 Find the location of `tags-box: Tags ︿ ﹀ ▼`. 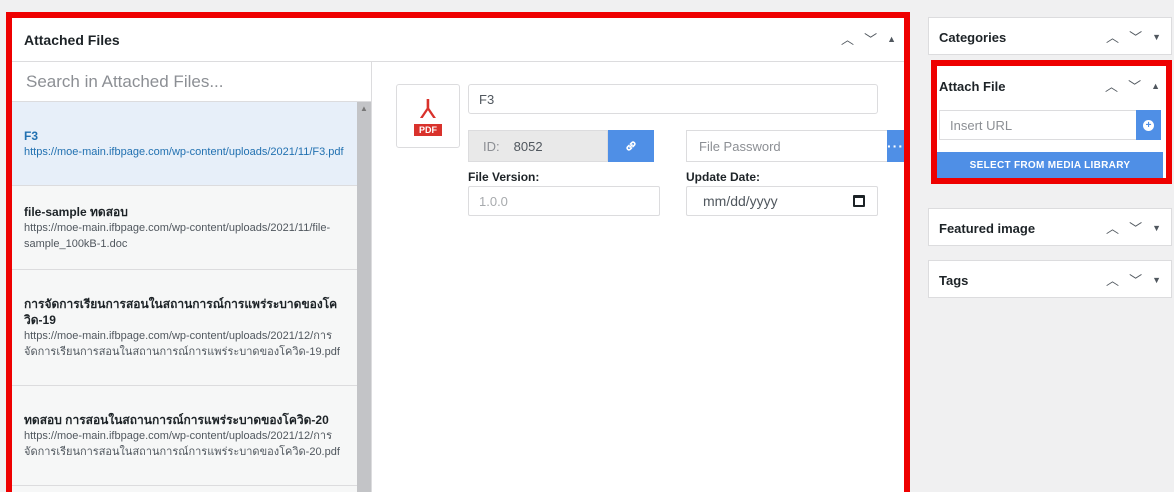

tags-box: Tags ︿ ﹀ ▼ is located at coordinates (1050, 279).